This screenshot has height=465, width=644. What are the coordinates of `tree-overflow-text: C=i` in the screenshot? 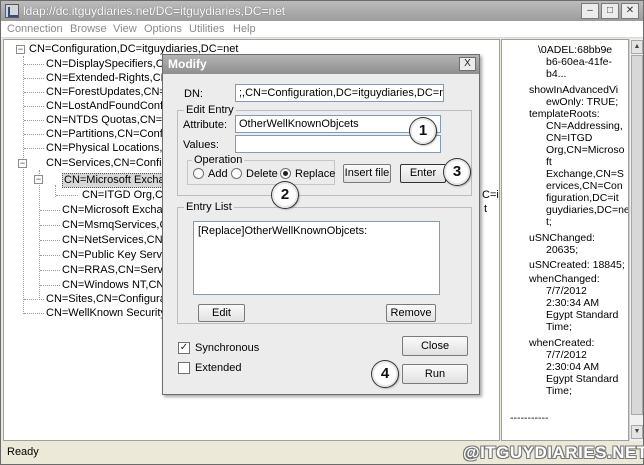 It's located at (490, 195).